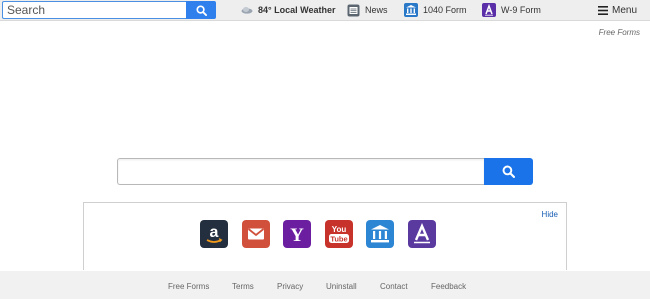 The height and width of the screenshot is (299, 650). What do you see at coordinates (376, 10) in the screenshot?
I see `news-label: News` at bounding box center [376, 10].